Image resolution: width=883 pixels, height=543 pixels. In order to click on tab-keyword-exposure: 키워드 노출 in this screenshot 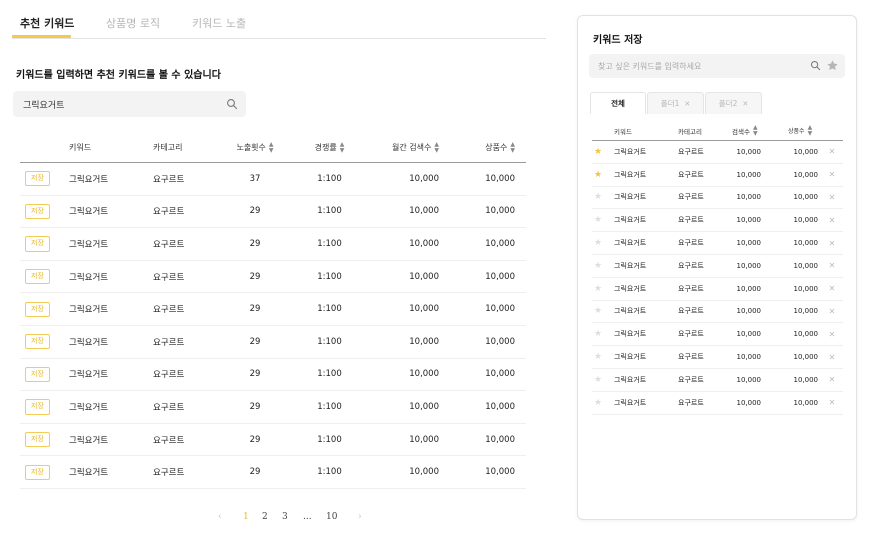, I will do `click(219, 23)`.